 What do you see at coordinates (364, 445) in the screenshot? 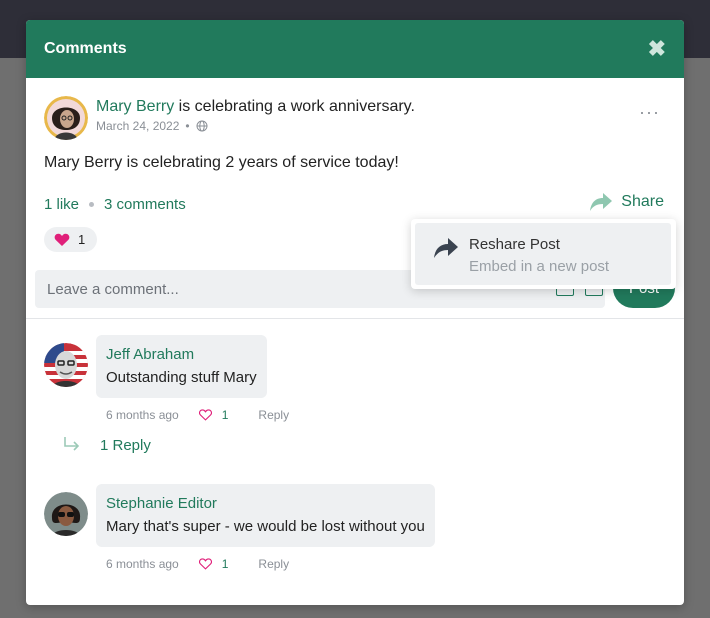
I see `replies-toggle: 1 Reply` at bounding box center [364, 445].